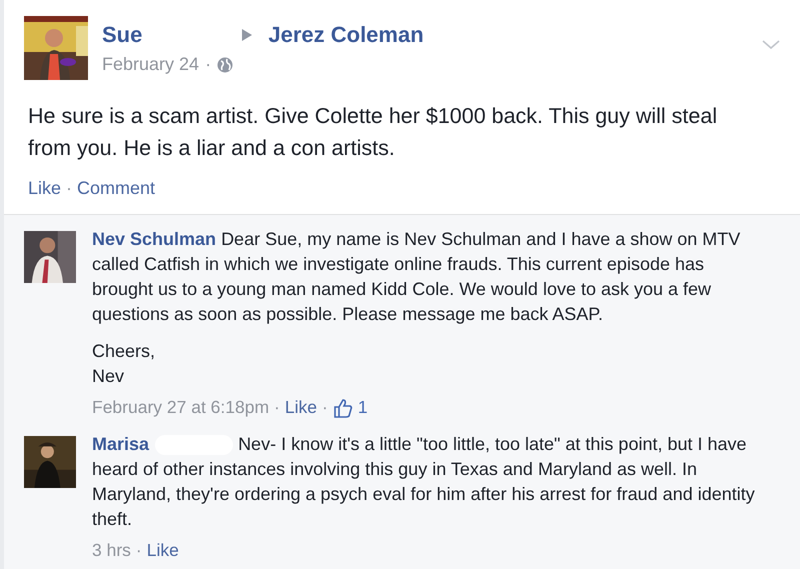 The width and height of the screenshot is (800, 569). Describe the element at coordinates (363, 407) in the screenshot. I see `like-count: 1` at that location.